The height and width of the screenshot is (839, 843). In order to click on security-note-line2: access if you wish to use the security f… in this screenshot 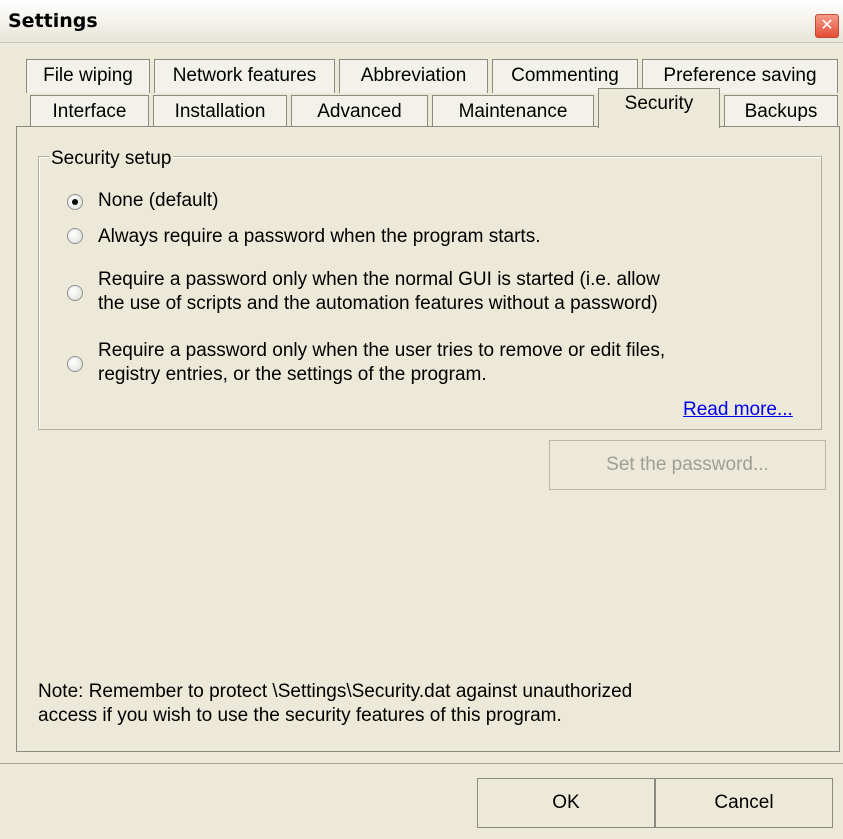, I will do `click(300, 715)`.